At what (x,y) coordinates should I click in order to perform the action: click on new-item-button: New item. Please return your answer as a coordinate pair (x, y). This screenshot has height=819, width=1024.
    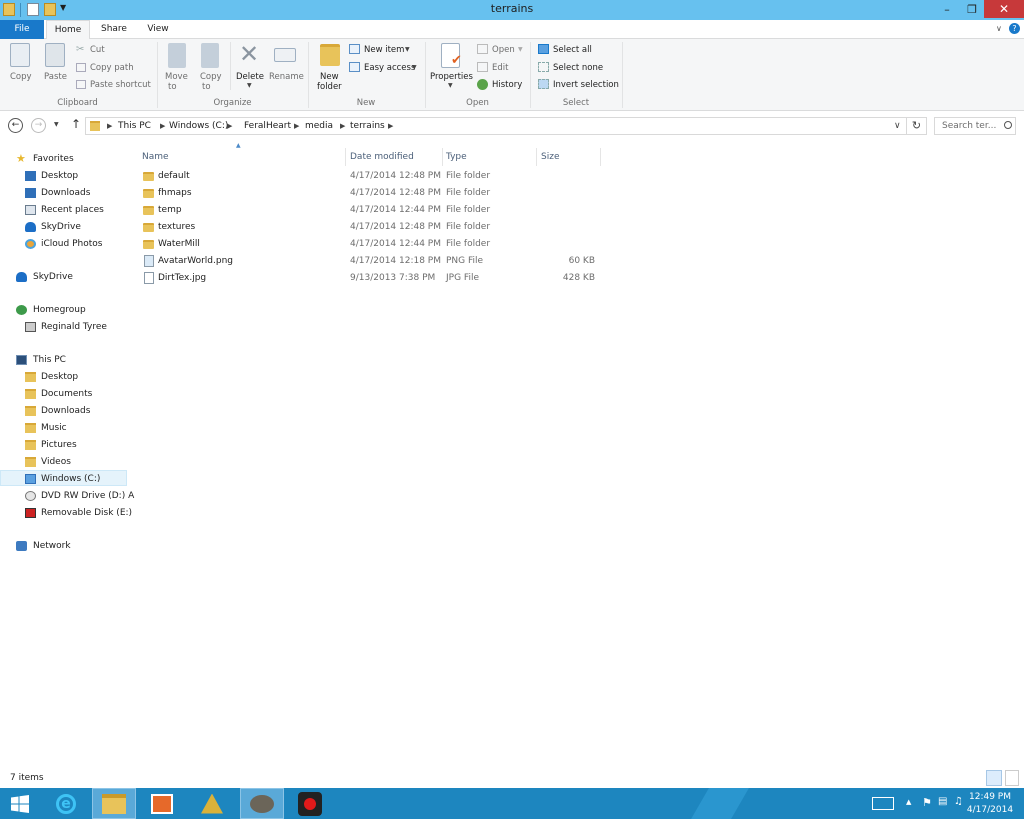
    Looking at the image, I should click on (384, 50).